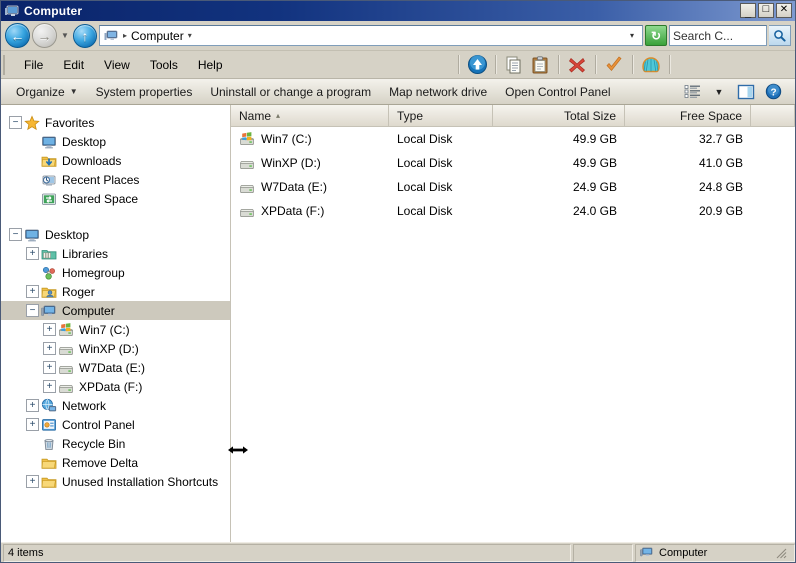  I want to click on tree-item-homegroup: Homegroup, so click(115, 272).